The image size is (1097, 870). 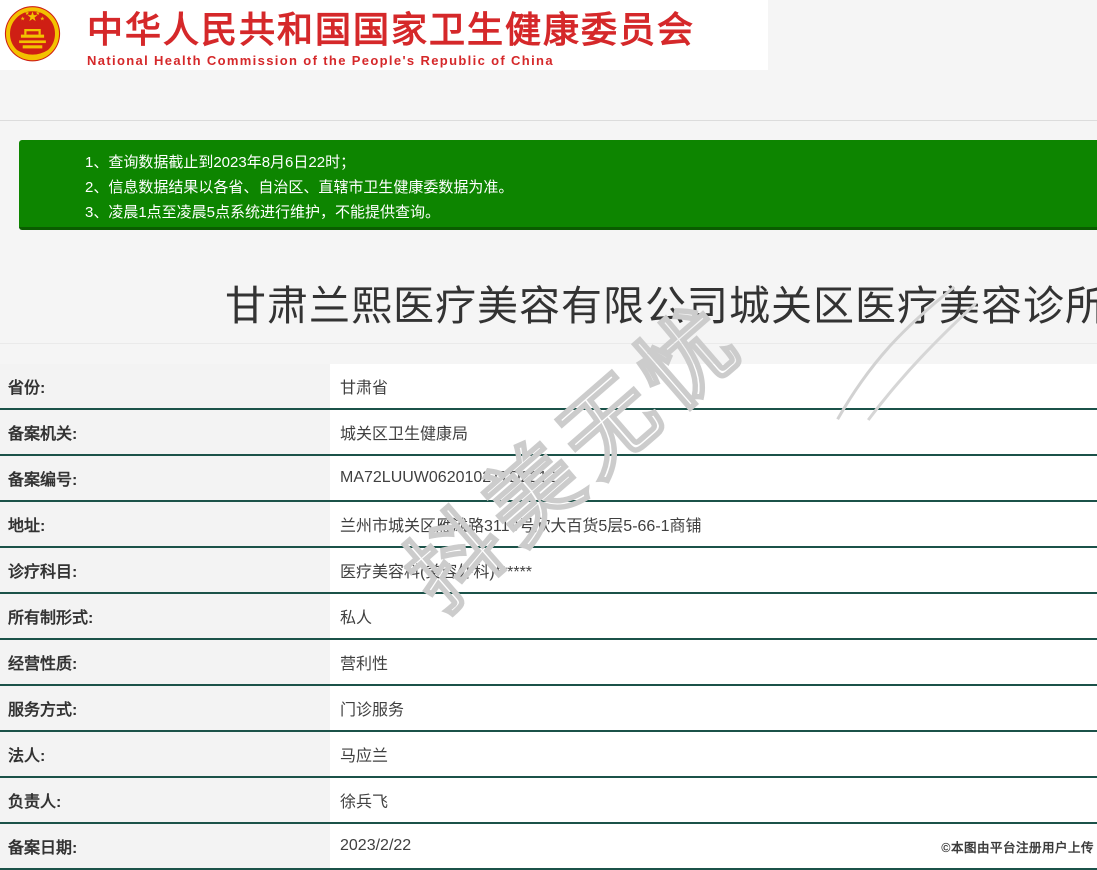 What do you see at coordinates (713, 386) in the screenshot?
I see `field-value: 甘肃省` at bounding box center [713, 386].